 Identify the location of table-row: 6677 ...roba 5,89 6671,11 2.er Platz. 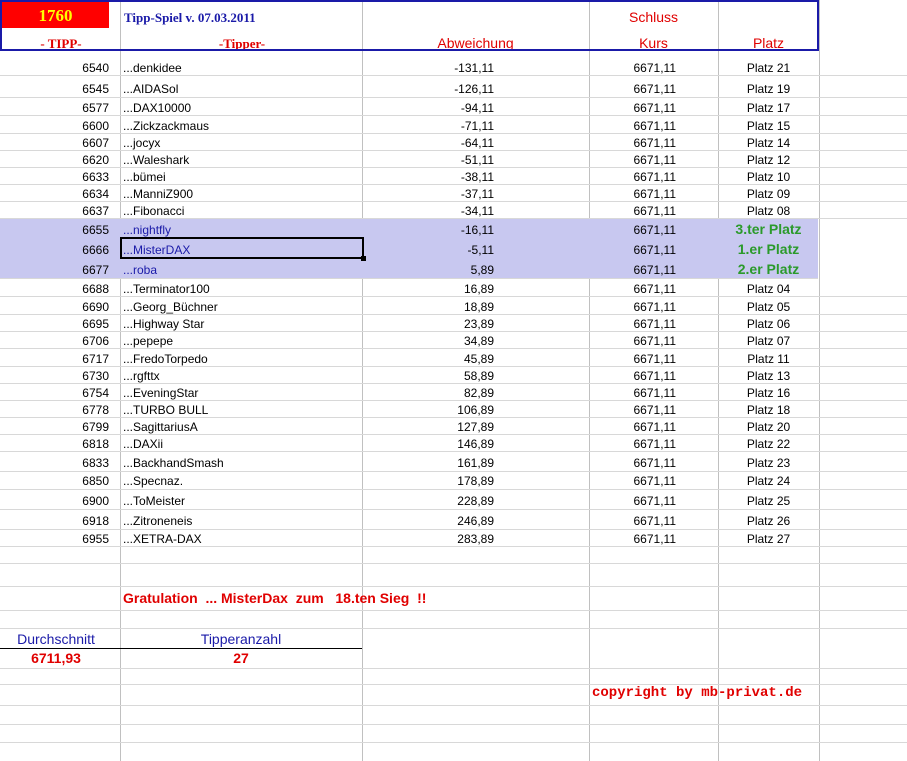
(409, 269).